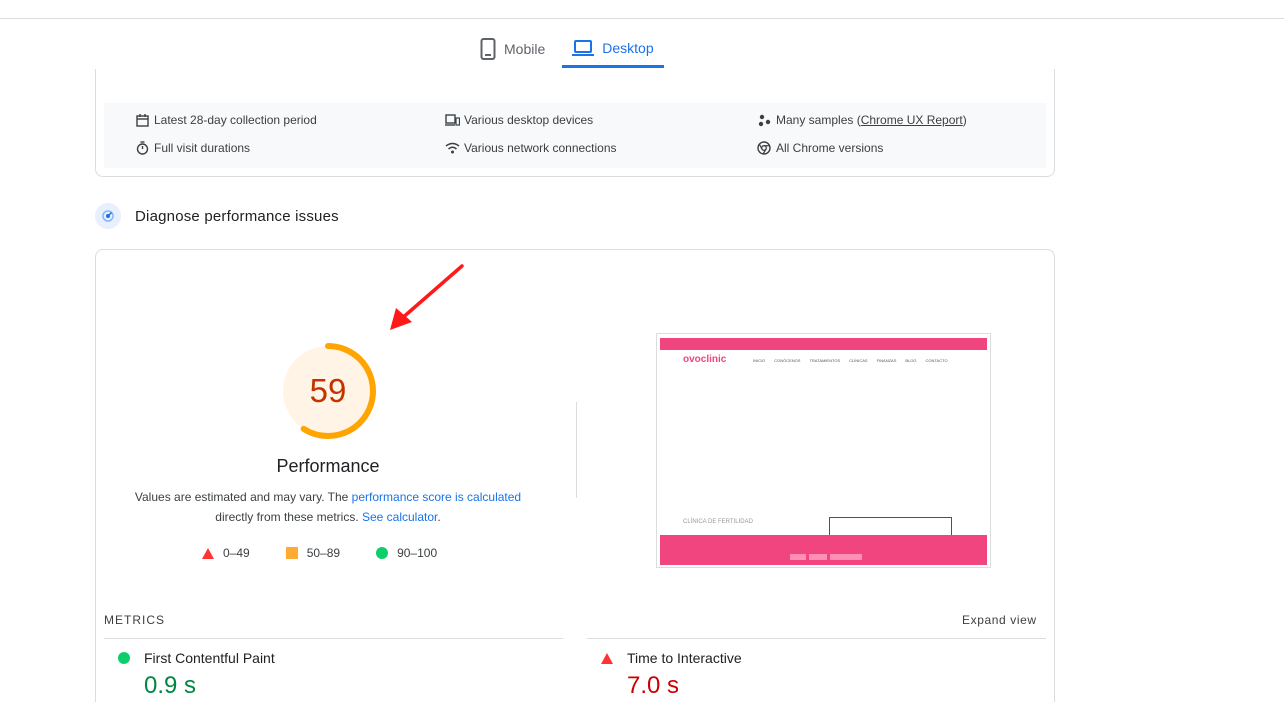 The height and width of the screenshot is (702, 1284). I want to click on speedometer-icon, so click(108, 216).